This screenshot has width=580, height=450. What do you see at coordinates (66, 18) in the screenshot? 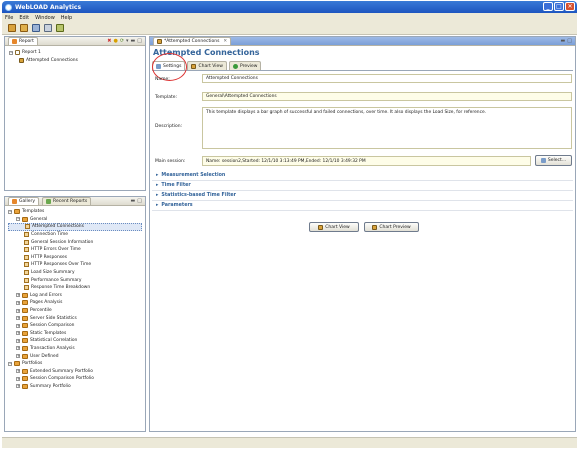
I see `menu-help: Help` at bounding box center [66, 18].